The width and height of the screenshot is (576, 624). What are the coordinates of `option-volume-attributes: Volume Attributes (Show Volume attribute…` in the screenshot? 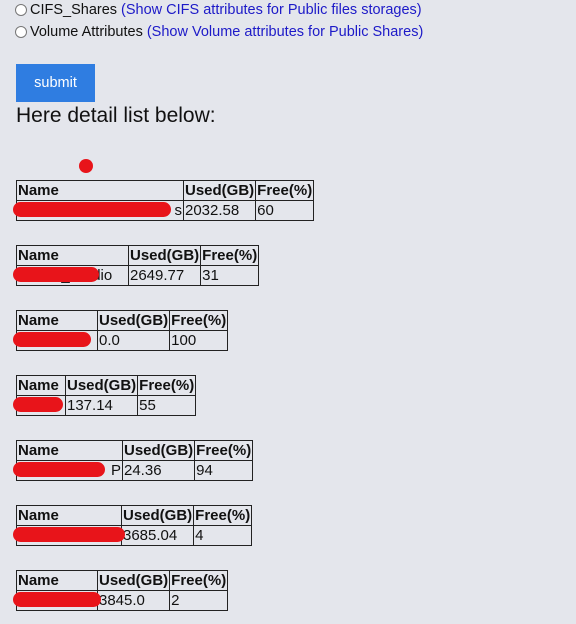 It's located at (219, 32).